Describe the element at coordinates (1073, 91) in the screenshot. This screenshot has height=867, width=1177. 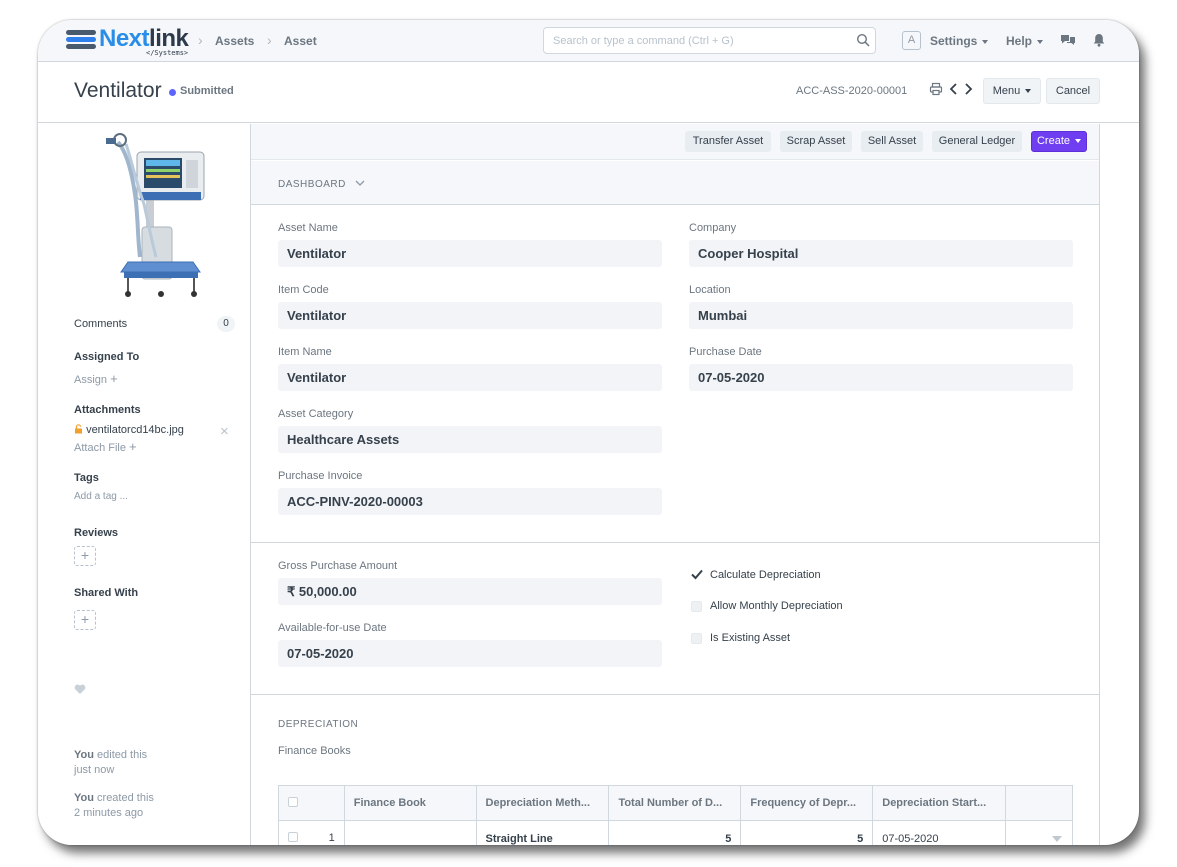
I see `cancel-button: Cancel` at that location.